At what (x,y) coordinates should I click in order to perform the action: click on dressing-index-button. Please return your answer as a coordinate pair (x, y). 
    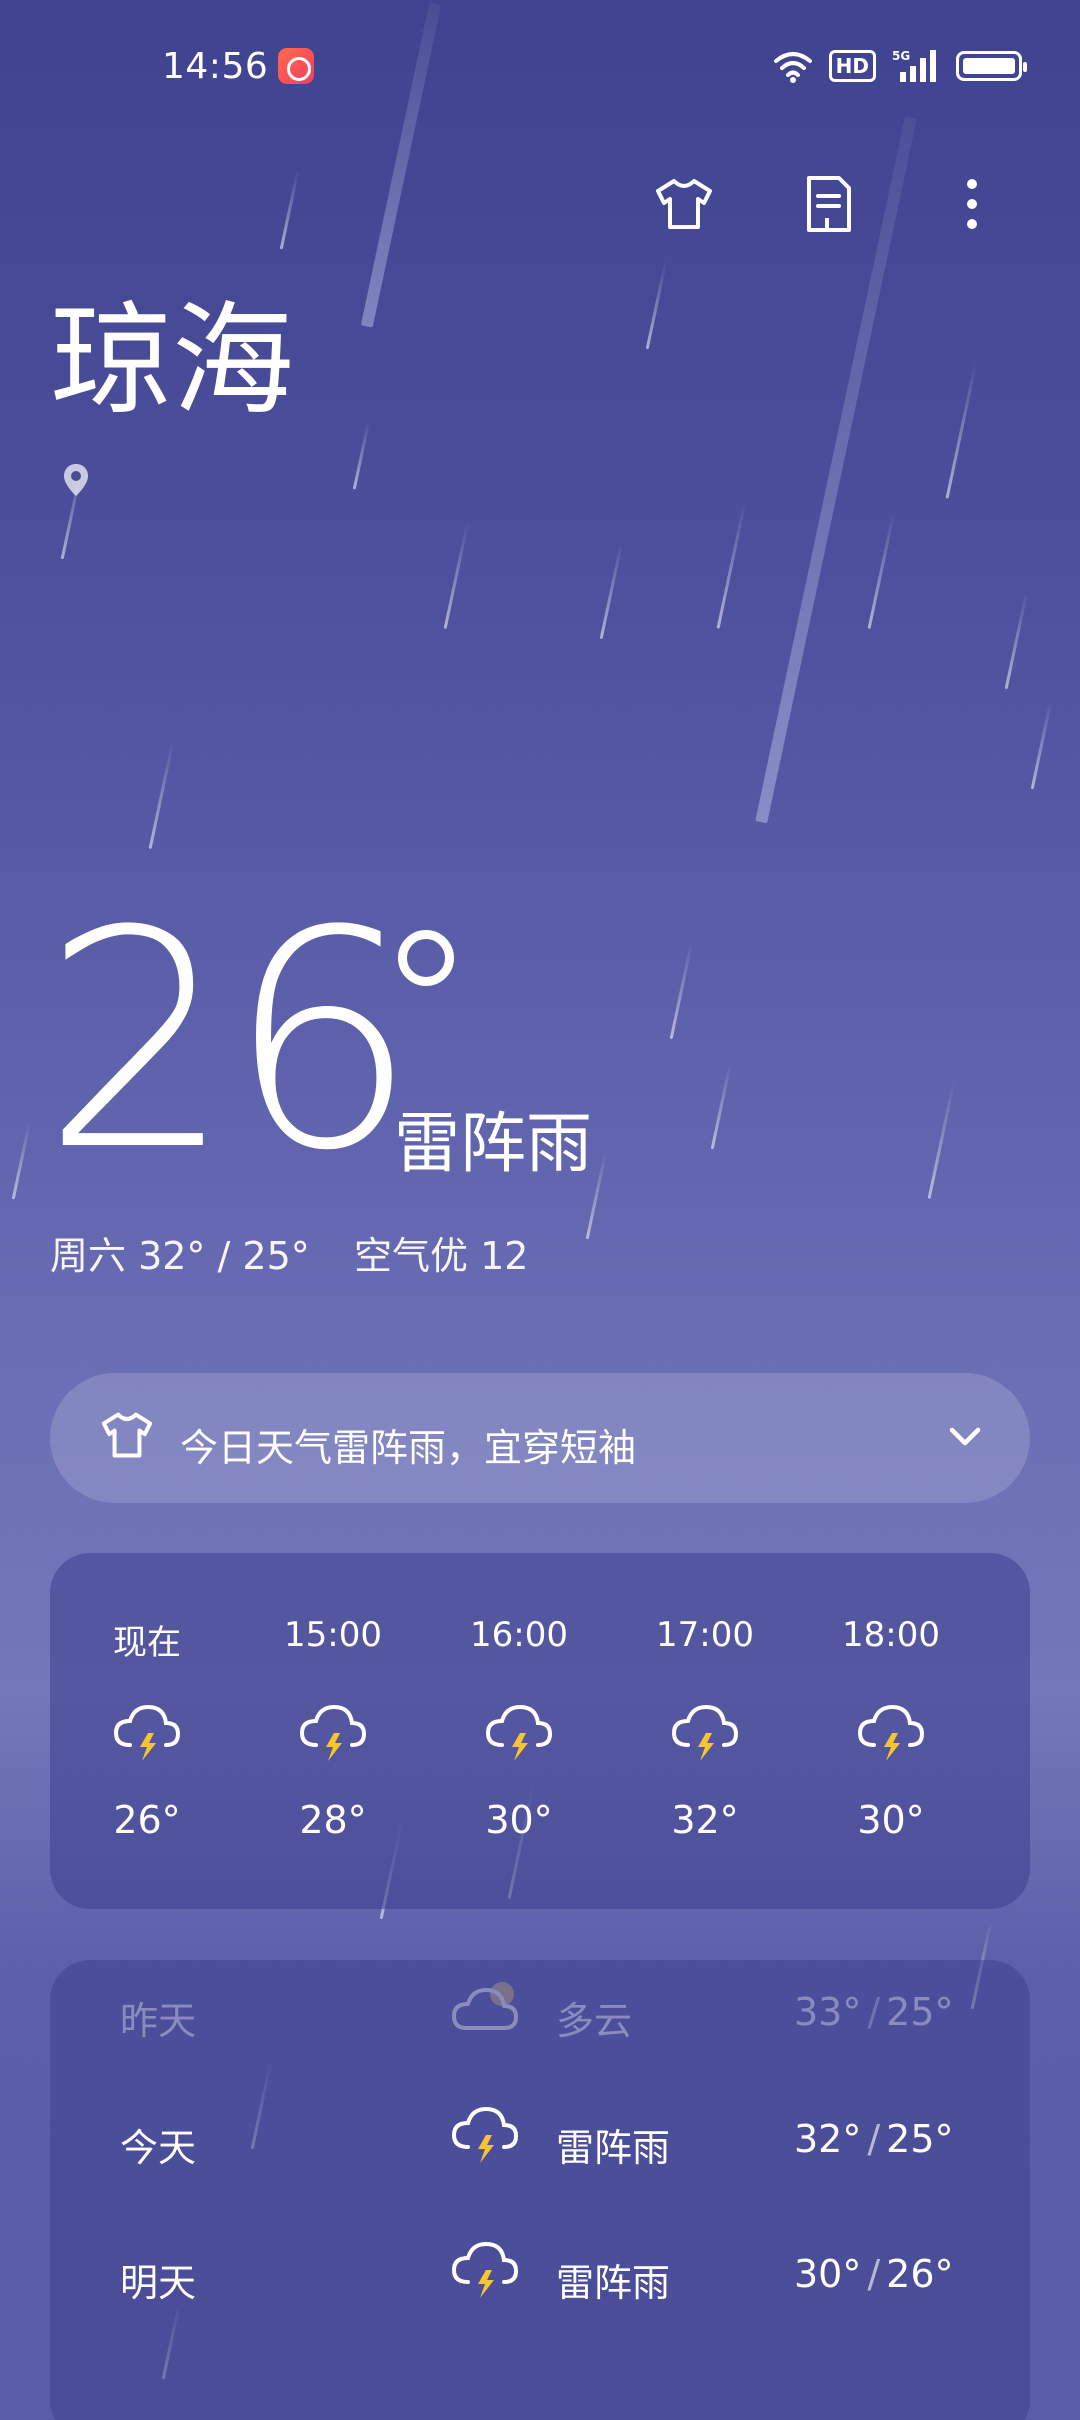
    Looking at the image, I should click on (684, 204).